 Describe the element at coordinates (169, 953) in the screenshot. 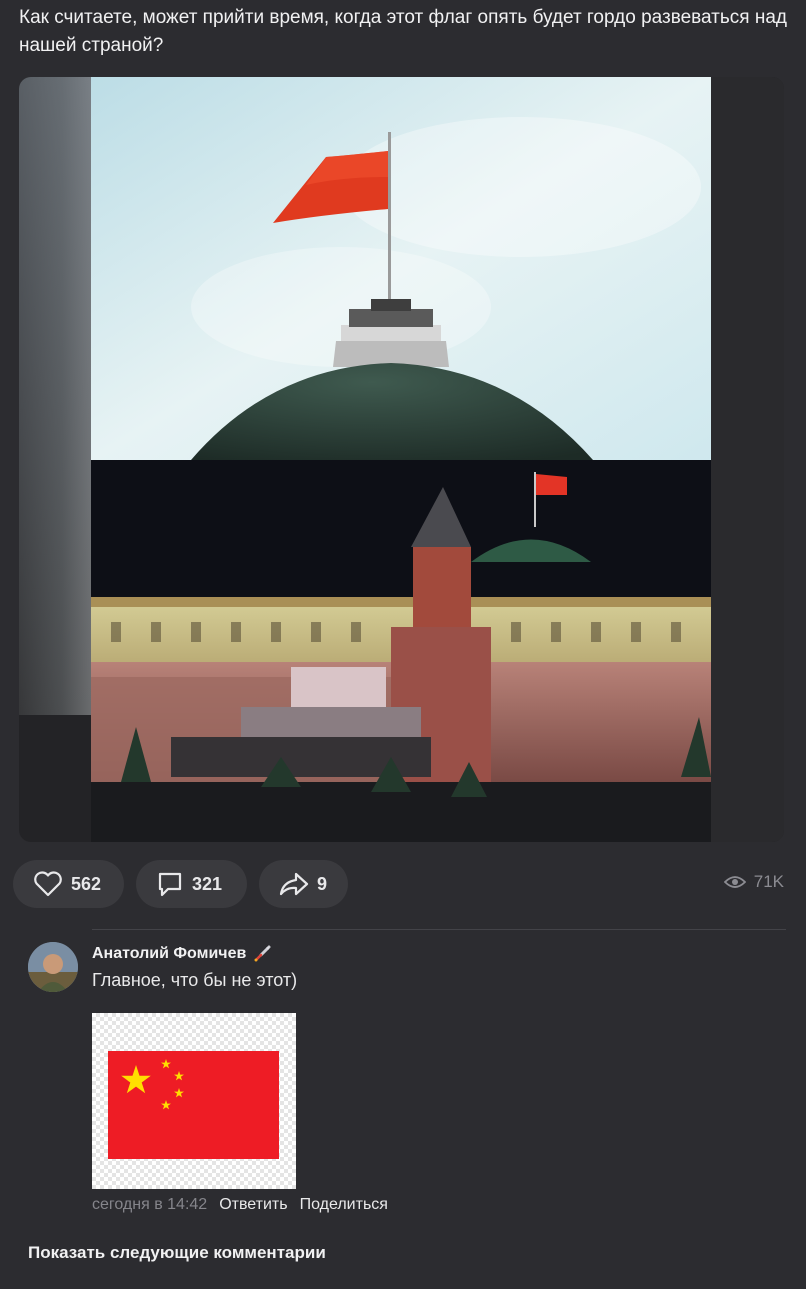

I see `author-name: Анатолий Фомичев` at that location.